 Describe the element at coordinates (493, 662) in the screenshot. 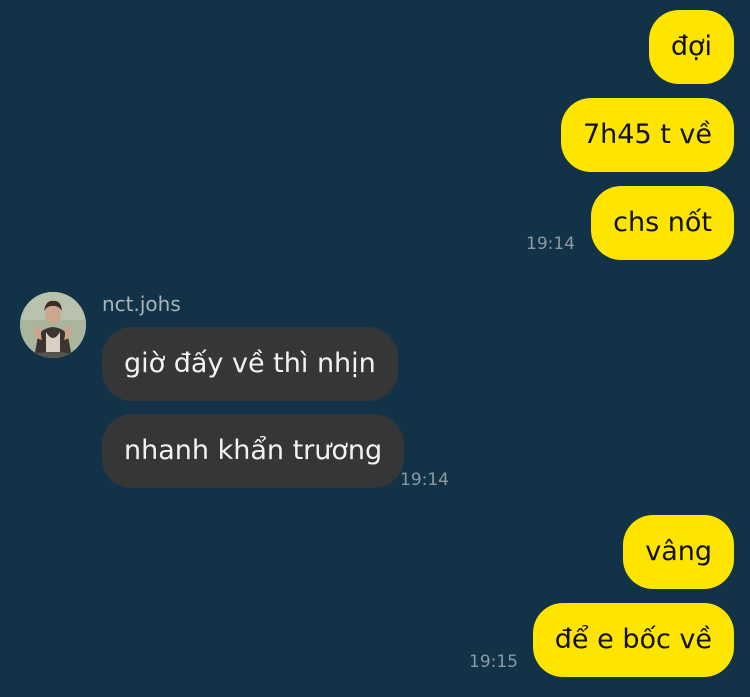

I see `message-timestamp: 19:15` at that location.